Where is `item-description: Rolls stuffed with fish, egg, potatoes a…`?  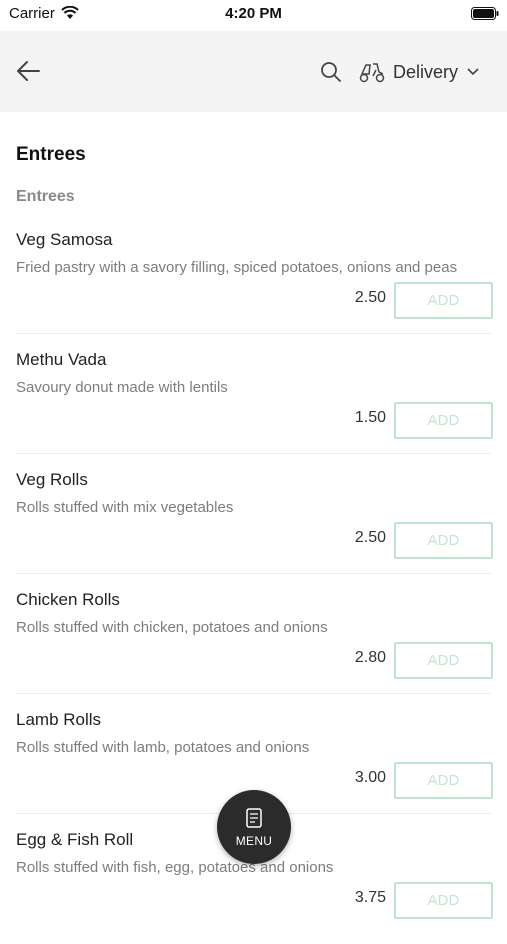 item-description: Rolls stuffed with fish, egg, potatoes a… is located at coordinates (175, 867).